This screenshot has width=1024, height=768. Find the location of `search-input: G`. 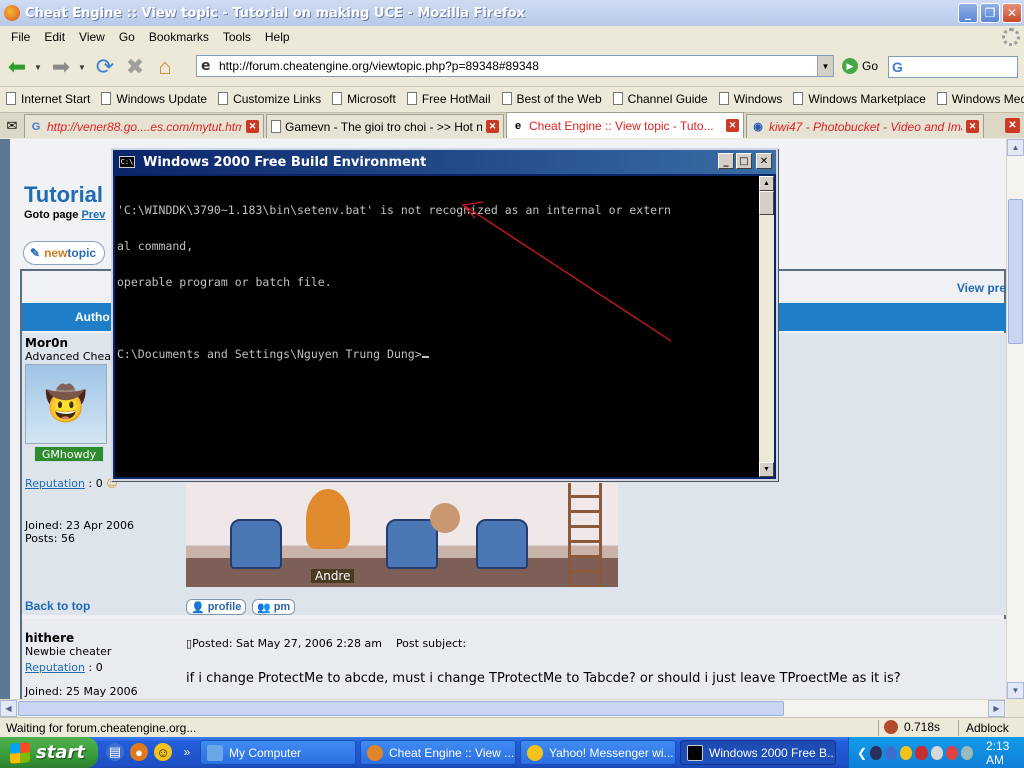

search-input: G is located at coordinates (953, 67).